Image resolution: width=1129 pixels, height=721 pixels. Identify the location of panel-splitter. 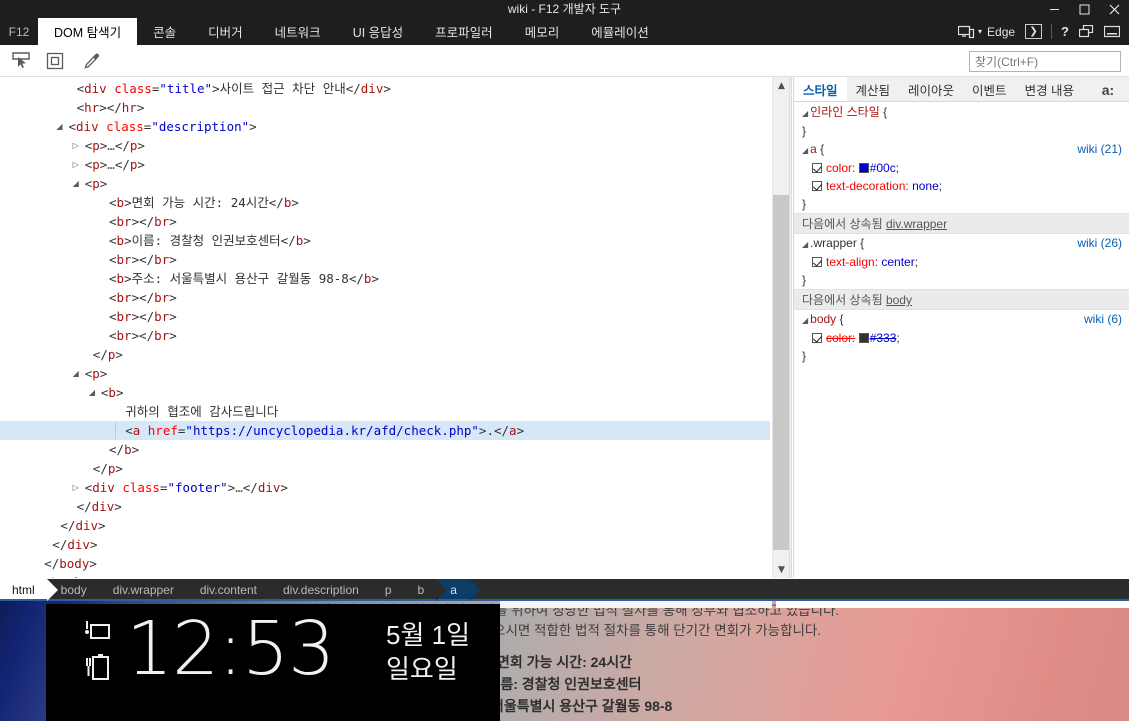
(790, 327).